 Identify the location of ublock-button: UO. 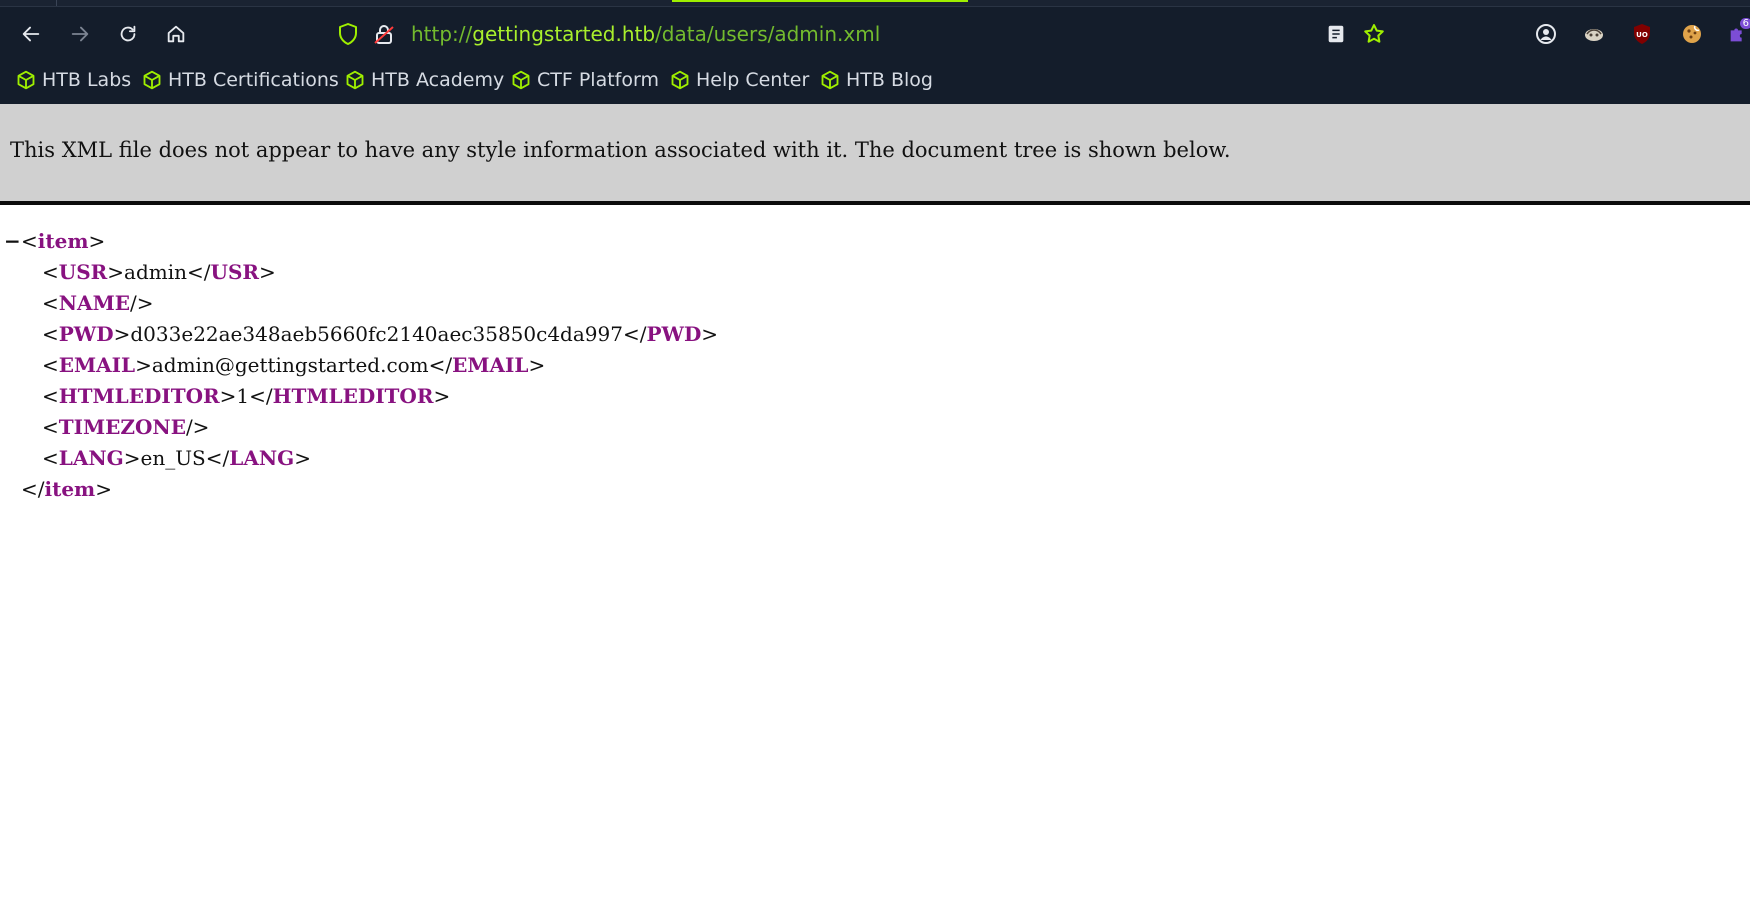
(1642, 34).